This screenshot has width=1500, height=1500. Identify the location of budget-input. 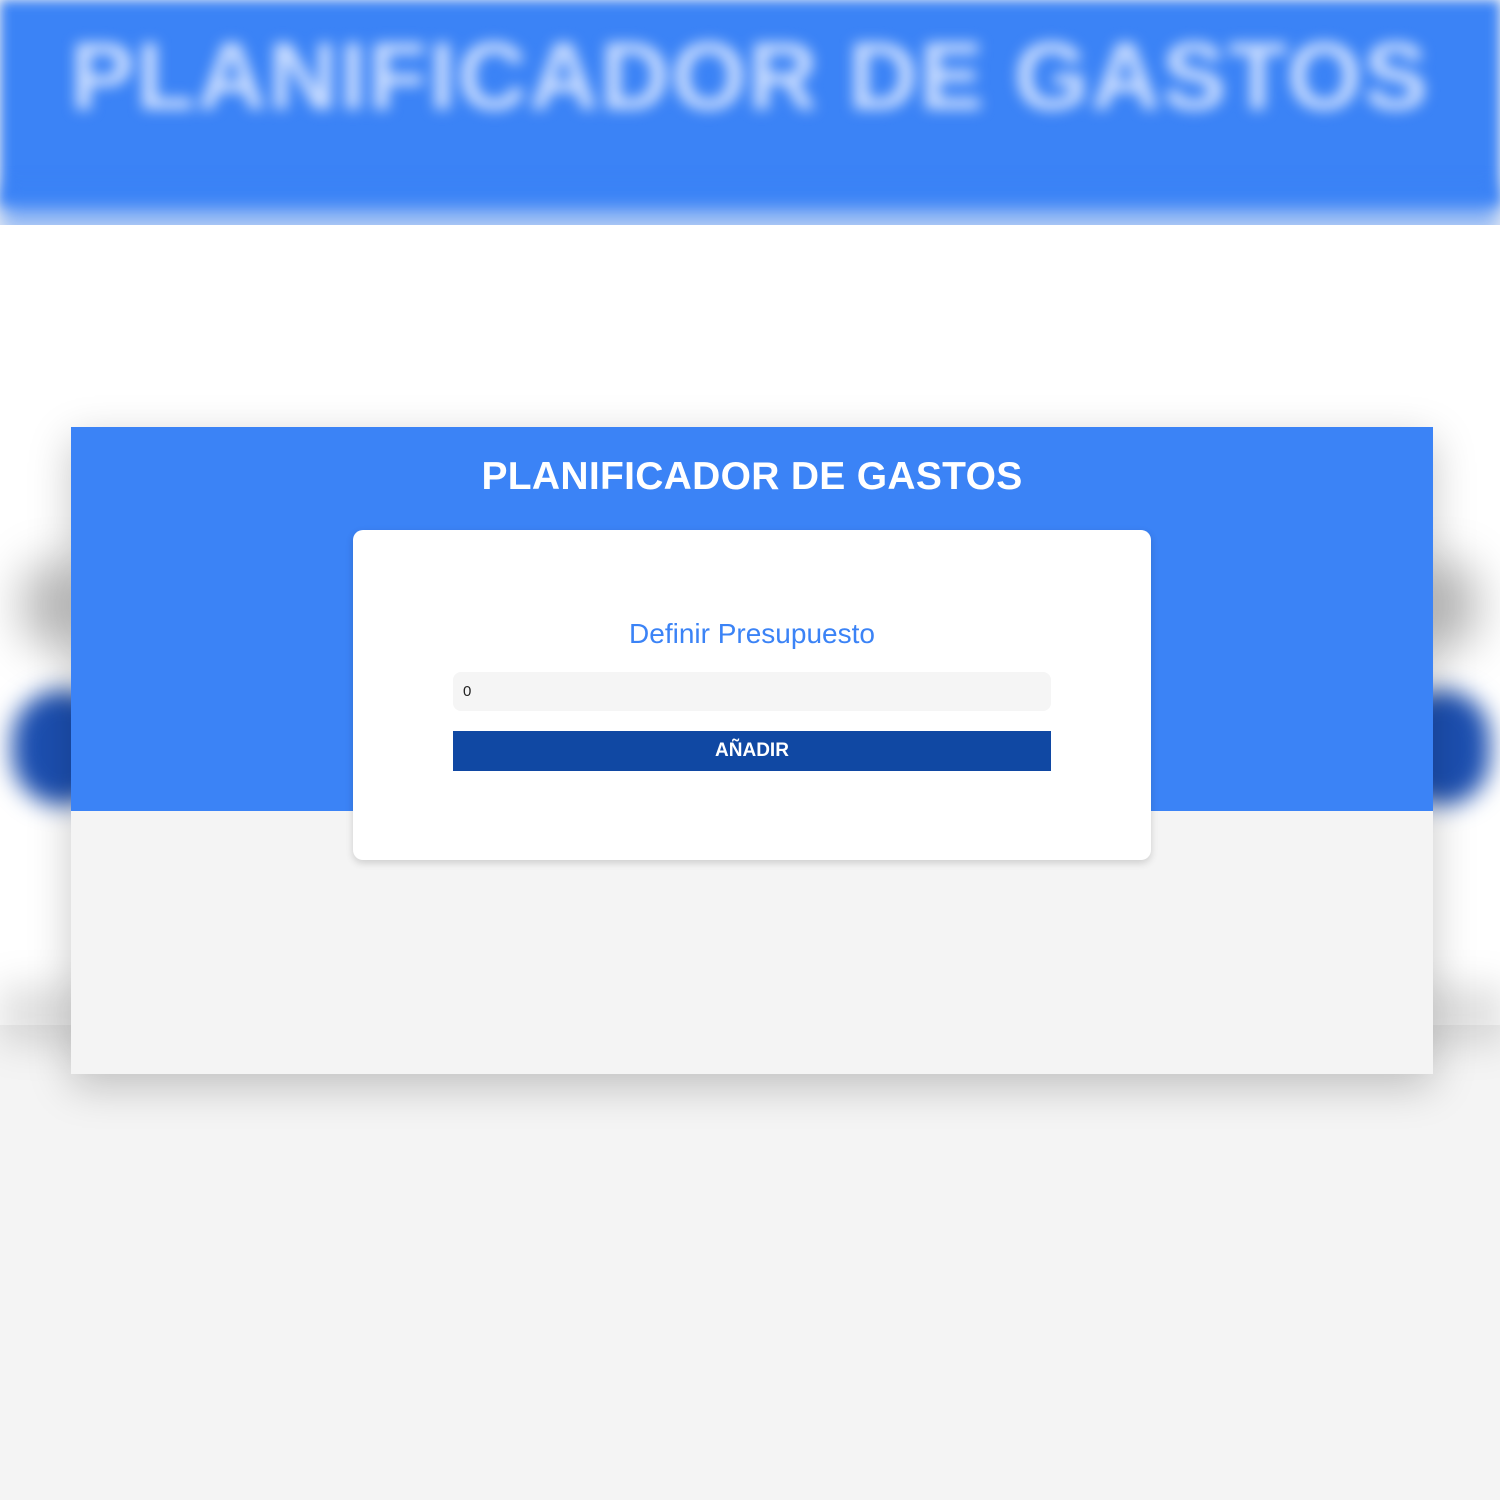
(752, 691).